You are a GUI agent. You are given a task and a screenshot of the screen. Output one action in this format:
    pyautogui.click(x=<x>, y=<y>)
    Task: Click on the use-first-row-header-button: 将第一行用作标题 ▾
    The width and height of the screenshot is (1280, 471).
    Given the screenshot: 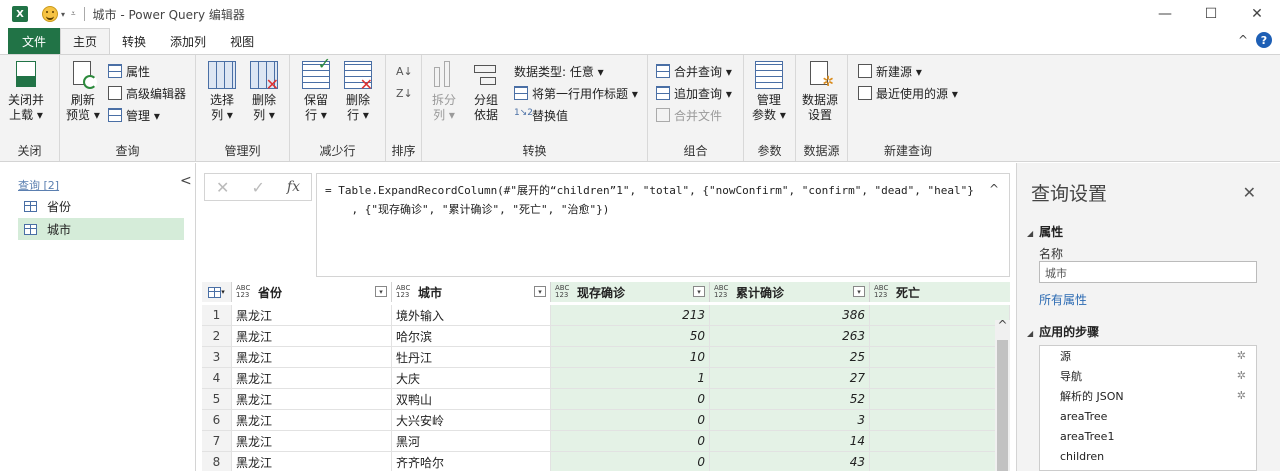 What is the action you would take?
    pyautogui.click(x=576, y=93)
    